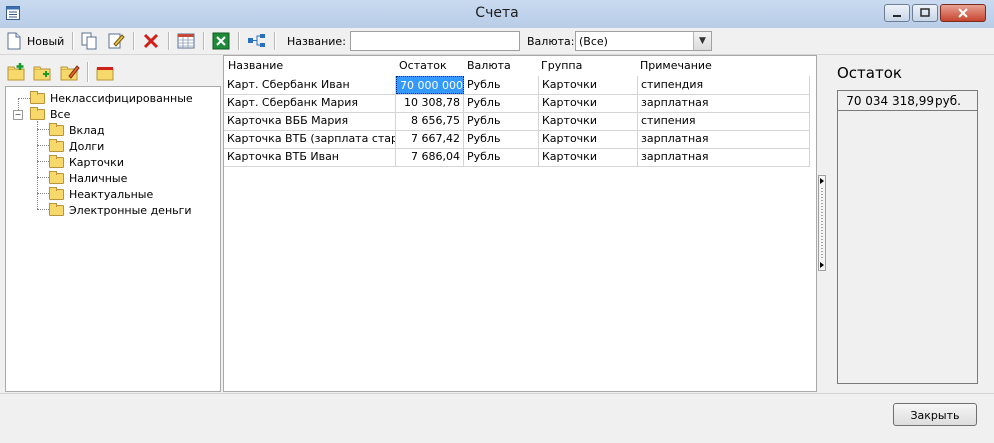 The width and height of the screenshot is (994, 443). Describe the element at coordinates (17, 72) in the screenshot. I see `add-folder-icon` at that location.